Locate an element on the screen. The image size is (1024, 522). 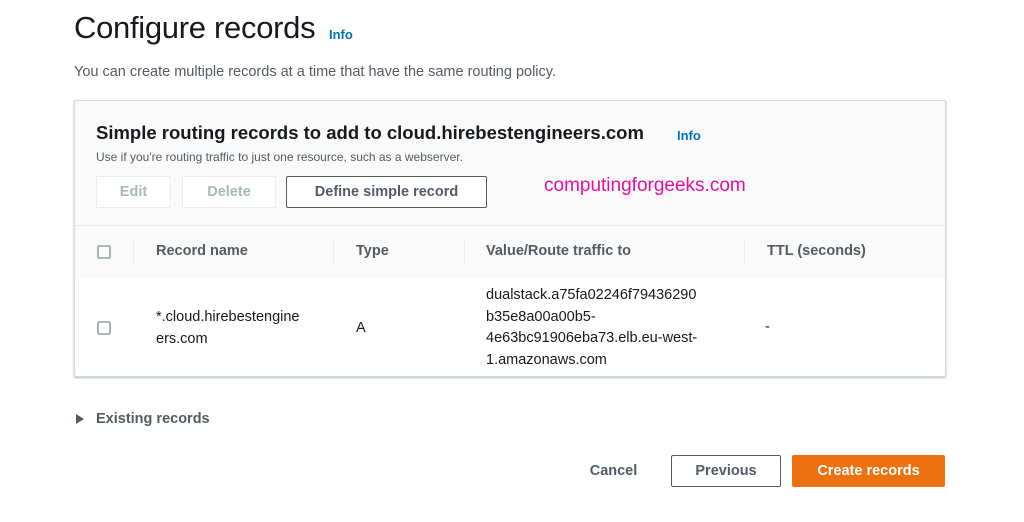
row-checkbox is located at coordinates (104, 328).